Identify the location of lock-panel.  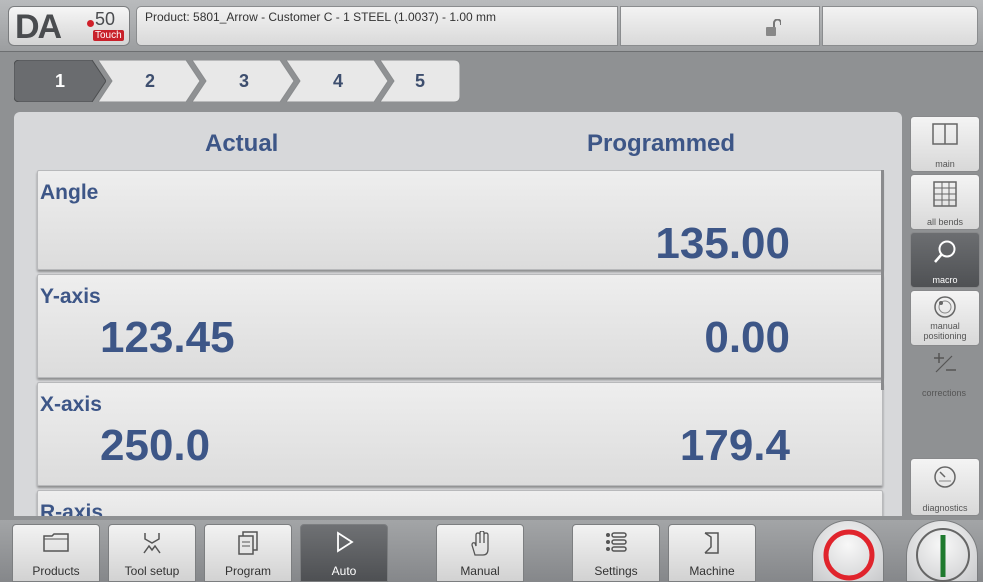
(720, 26).